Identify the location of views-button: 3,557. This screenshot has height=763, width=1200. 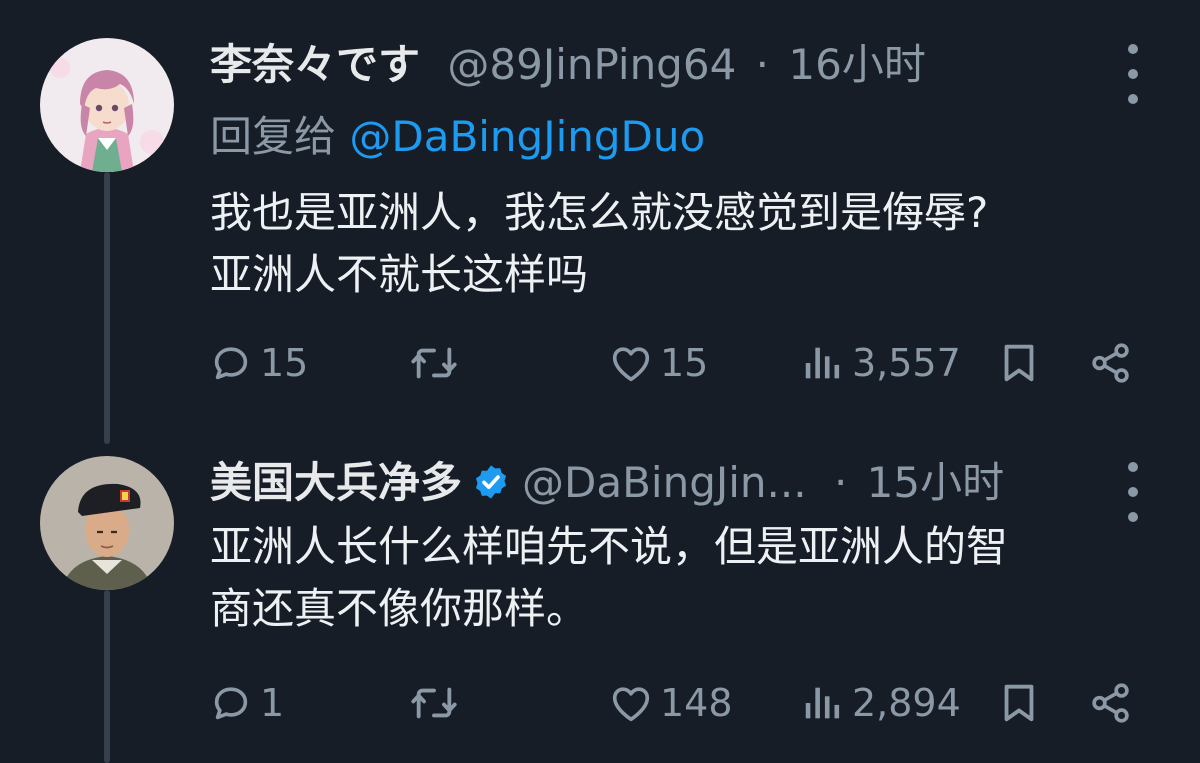
(880, 363).